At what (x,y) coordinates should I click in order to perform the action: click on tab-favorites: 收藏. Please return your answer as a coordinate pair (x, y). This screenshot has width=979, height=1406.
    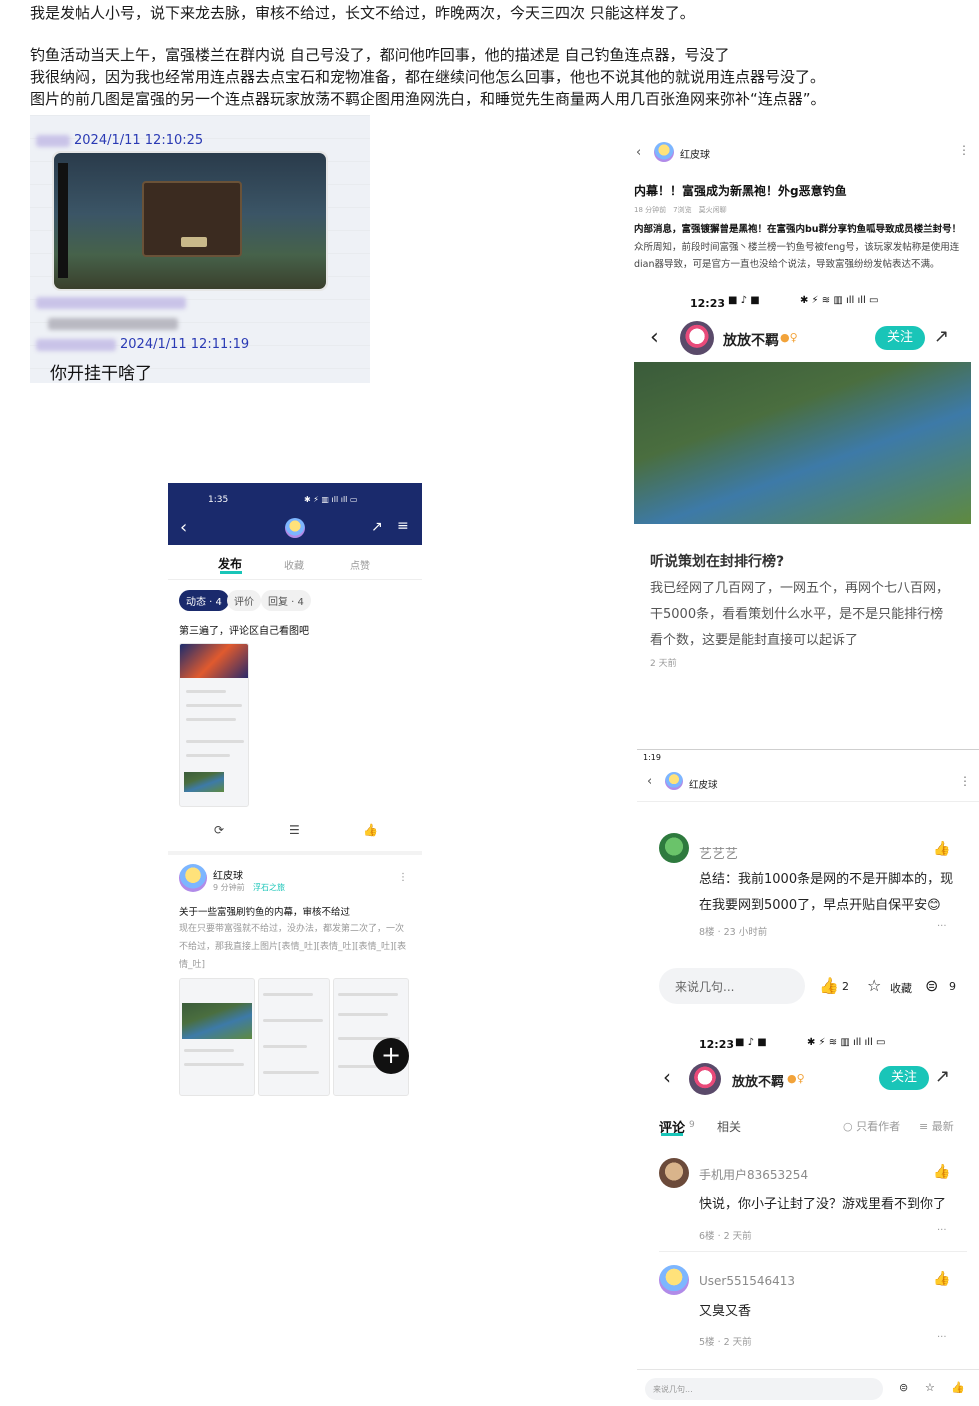
    Looking at the image, I should click on (294, 564).